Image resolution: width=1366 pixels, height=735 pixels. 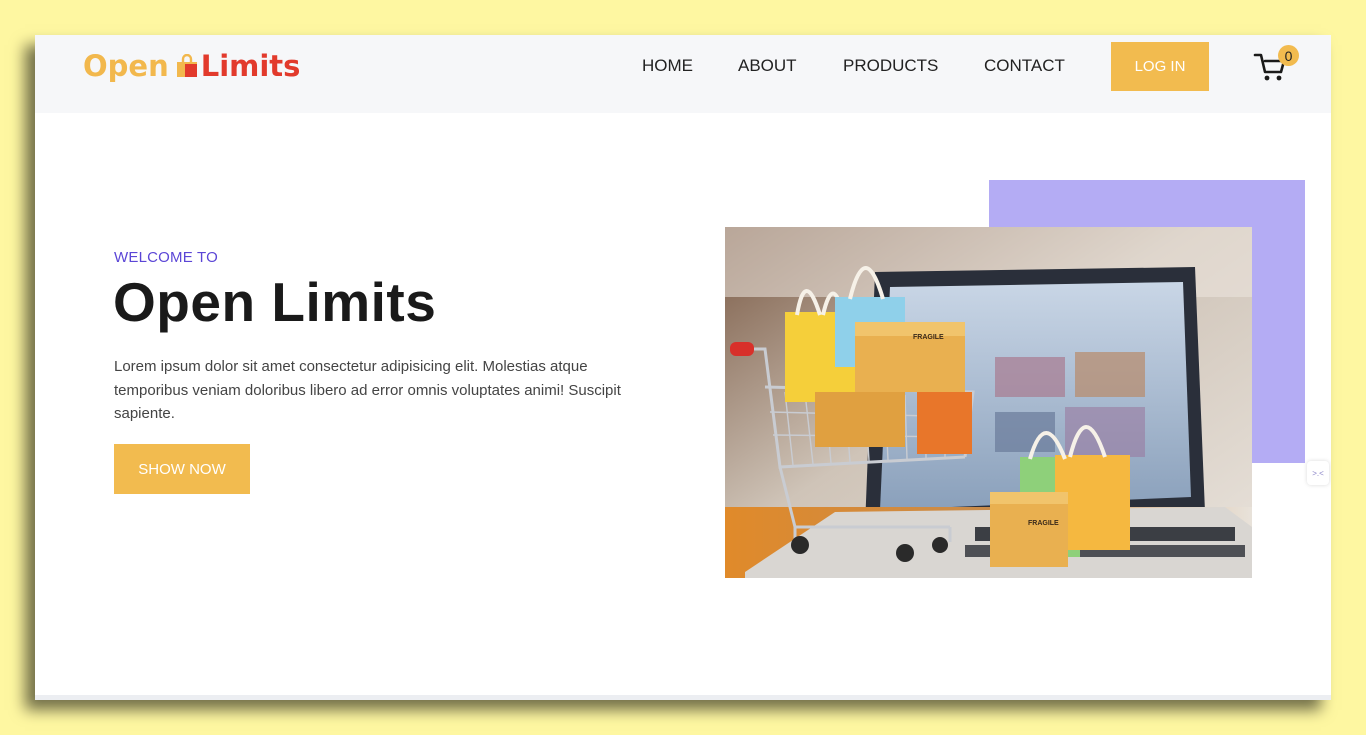 I want to click on shopping-bag-icon, so click(x=186, y=65).